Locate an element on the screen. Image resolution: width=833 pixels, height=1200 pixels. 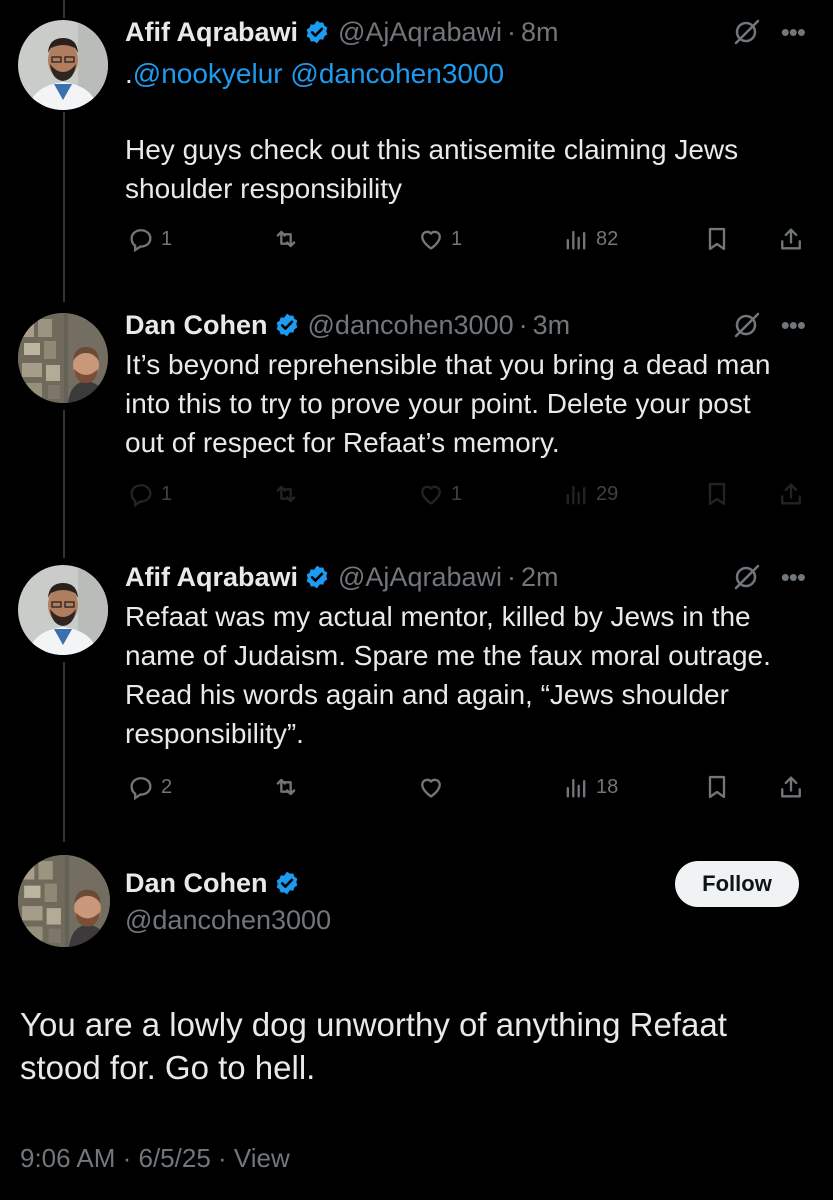
mentions: @nookyelur @dancohen3000 is located at coordinates (318, 73).